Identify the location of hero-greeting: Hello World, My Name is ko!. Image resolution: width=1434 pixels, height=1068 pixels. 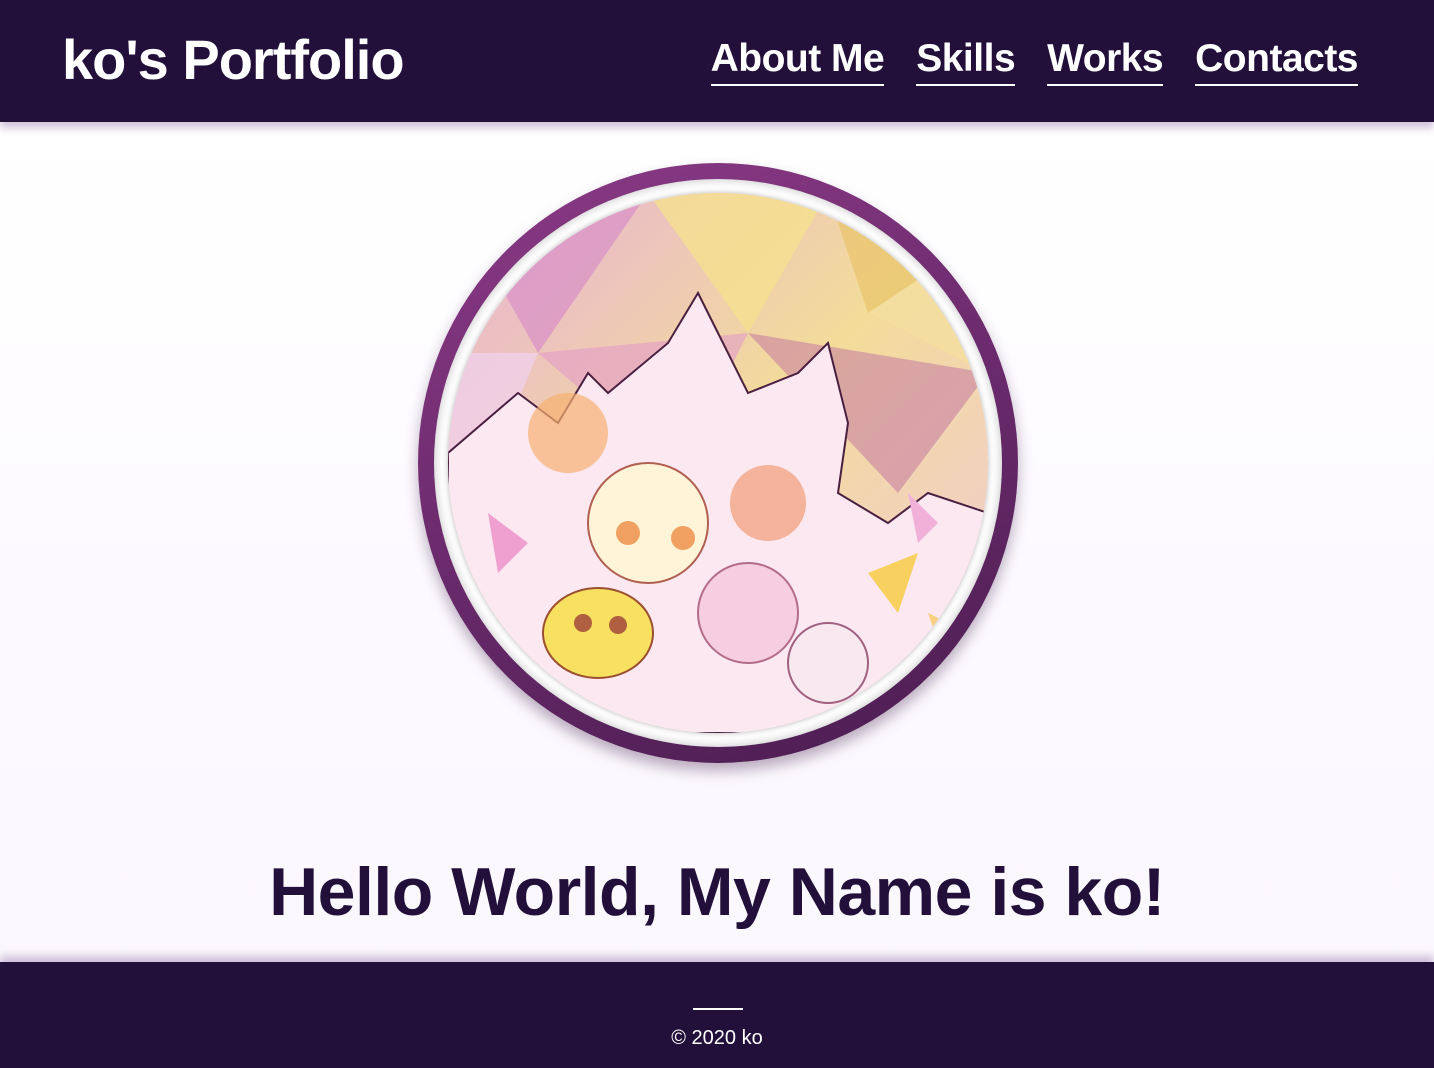
(717, 892).